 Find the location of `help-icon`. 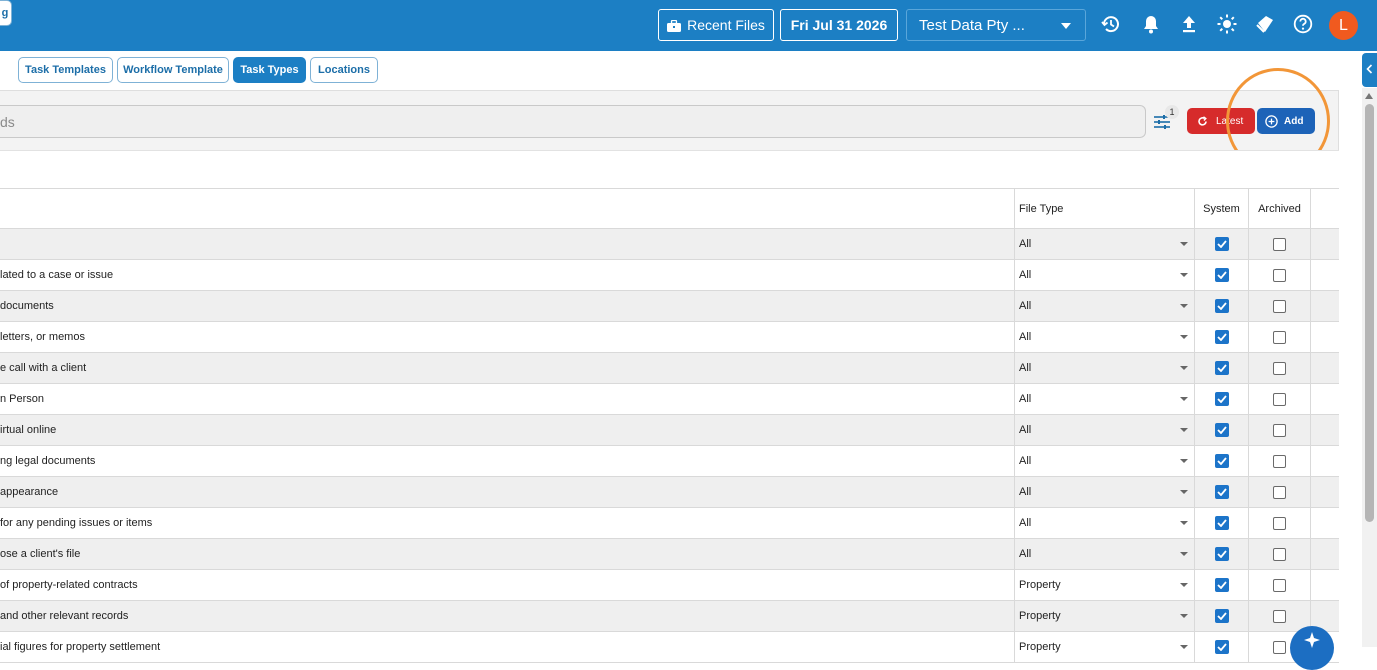

help-icon is located at coordinates (1303, 24).